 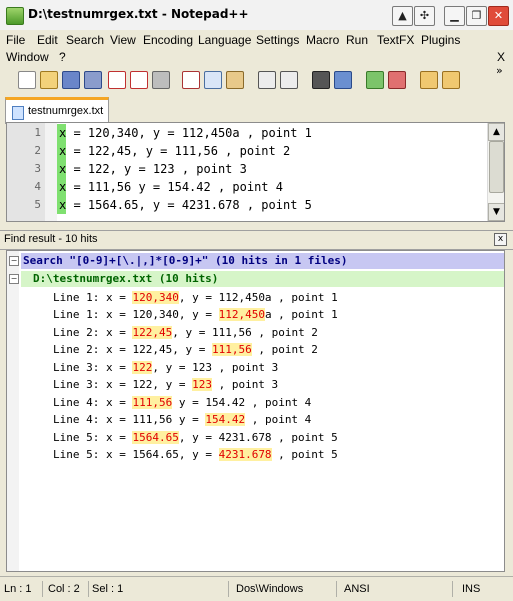 I want to click on result-suffix: , y = 123 , point 3, so click(x=215, y=367).